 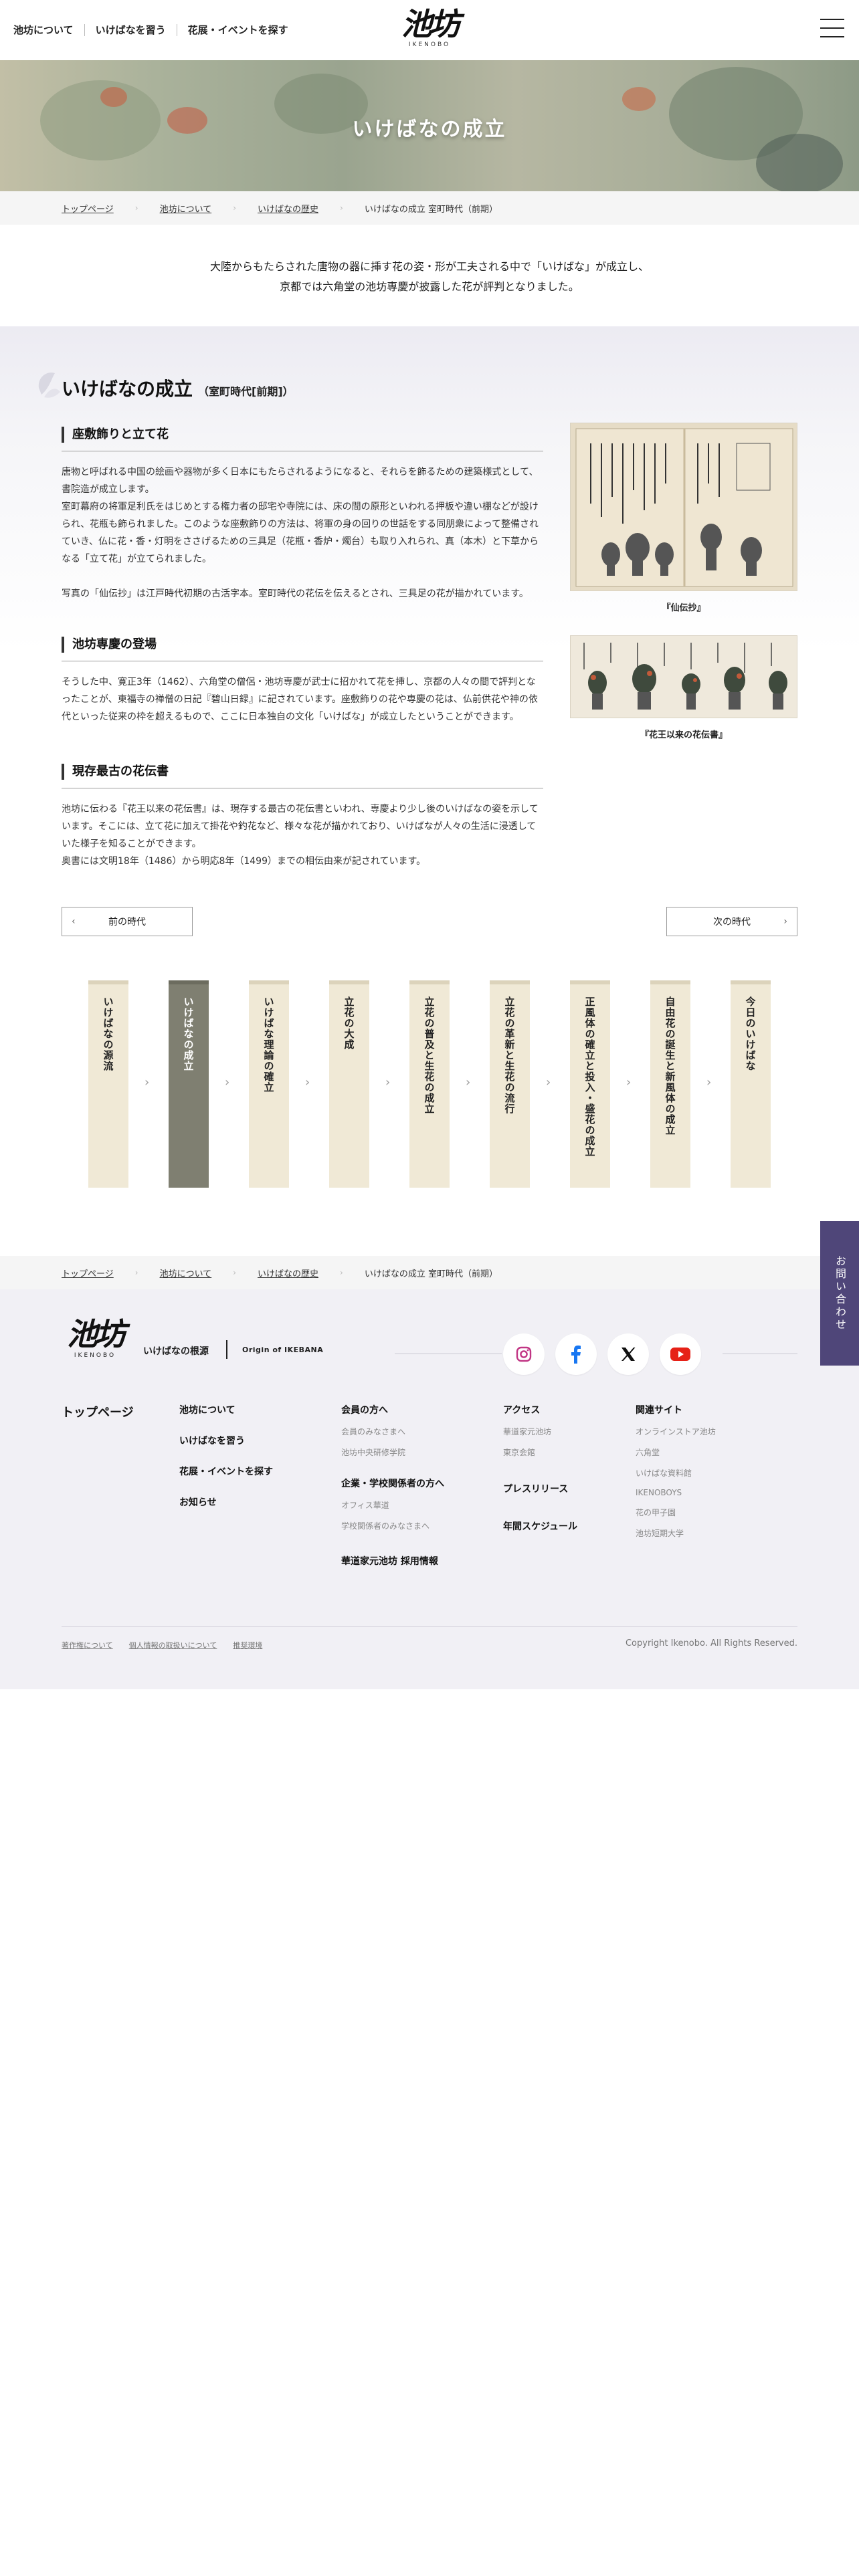 What do you see at coordinates (676, 1409) in the screenshot?
I see `footer-link: 関連サイト` at bounding box center [676, 1409].